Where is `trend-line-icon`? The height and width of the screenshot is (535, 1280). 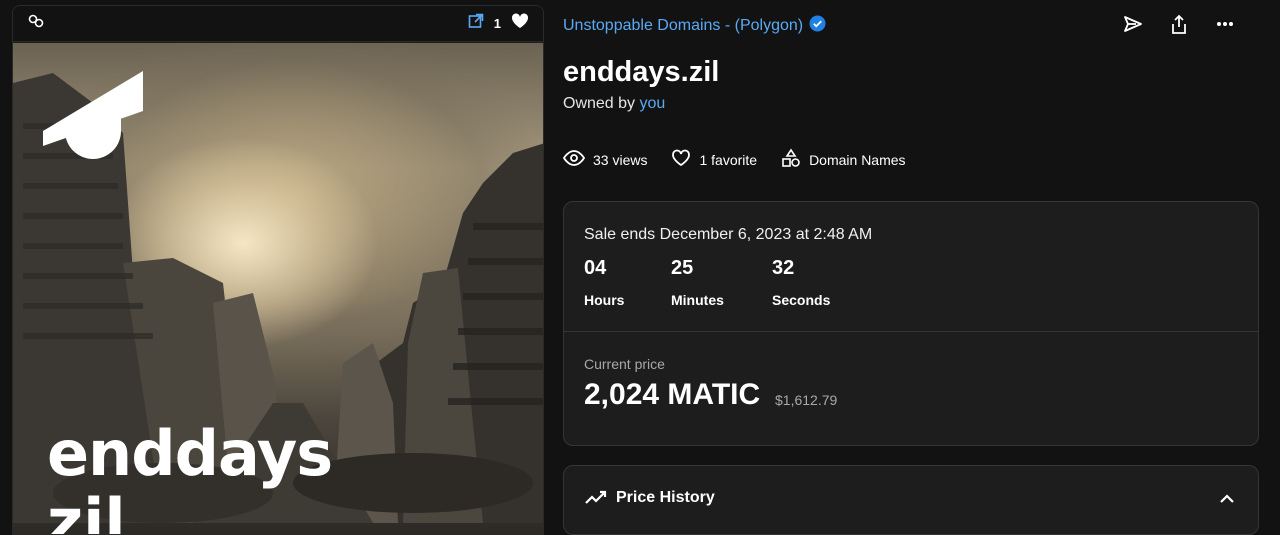 trend-line-icon is located at coordinates (596, 500).